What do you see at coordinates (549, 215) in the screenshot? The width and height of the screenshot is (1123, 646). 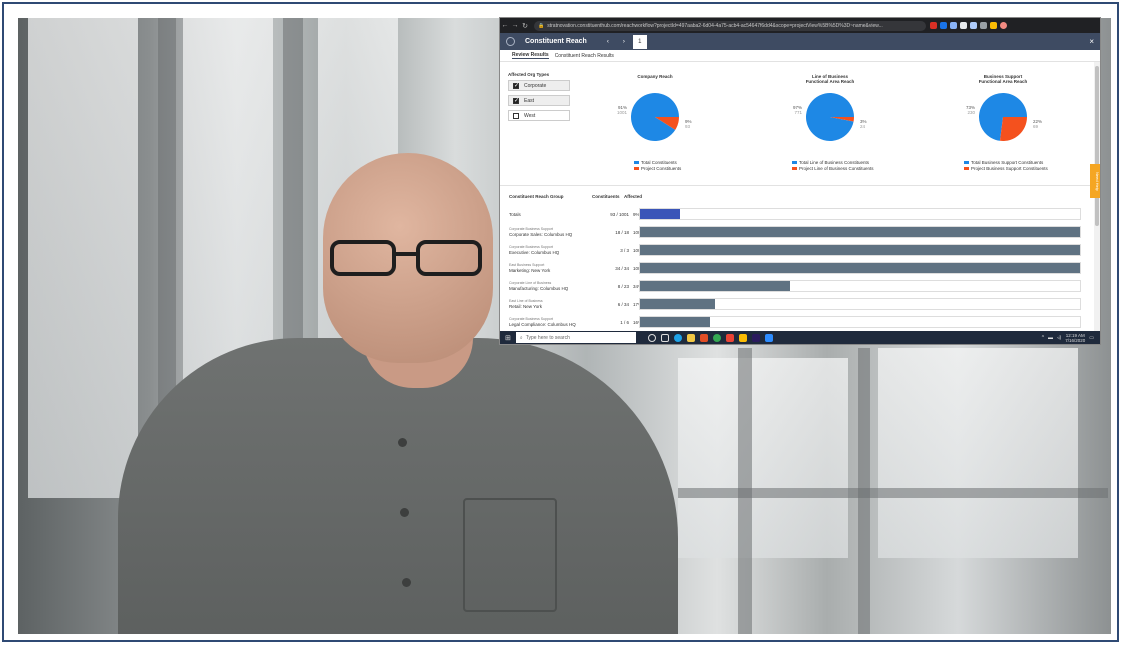 I see `row-label: Totals` at bounding box center [549, 215].